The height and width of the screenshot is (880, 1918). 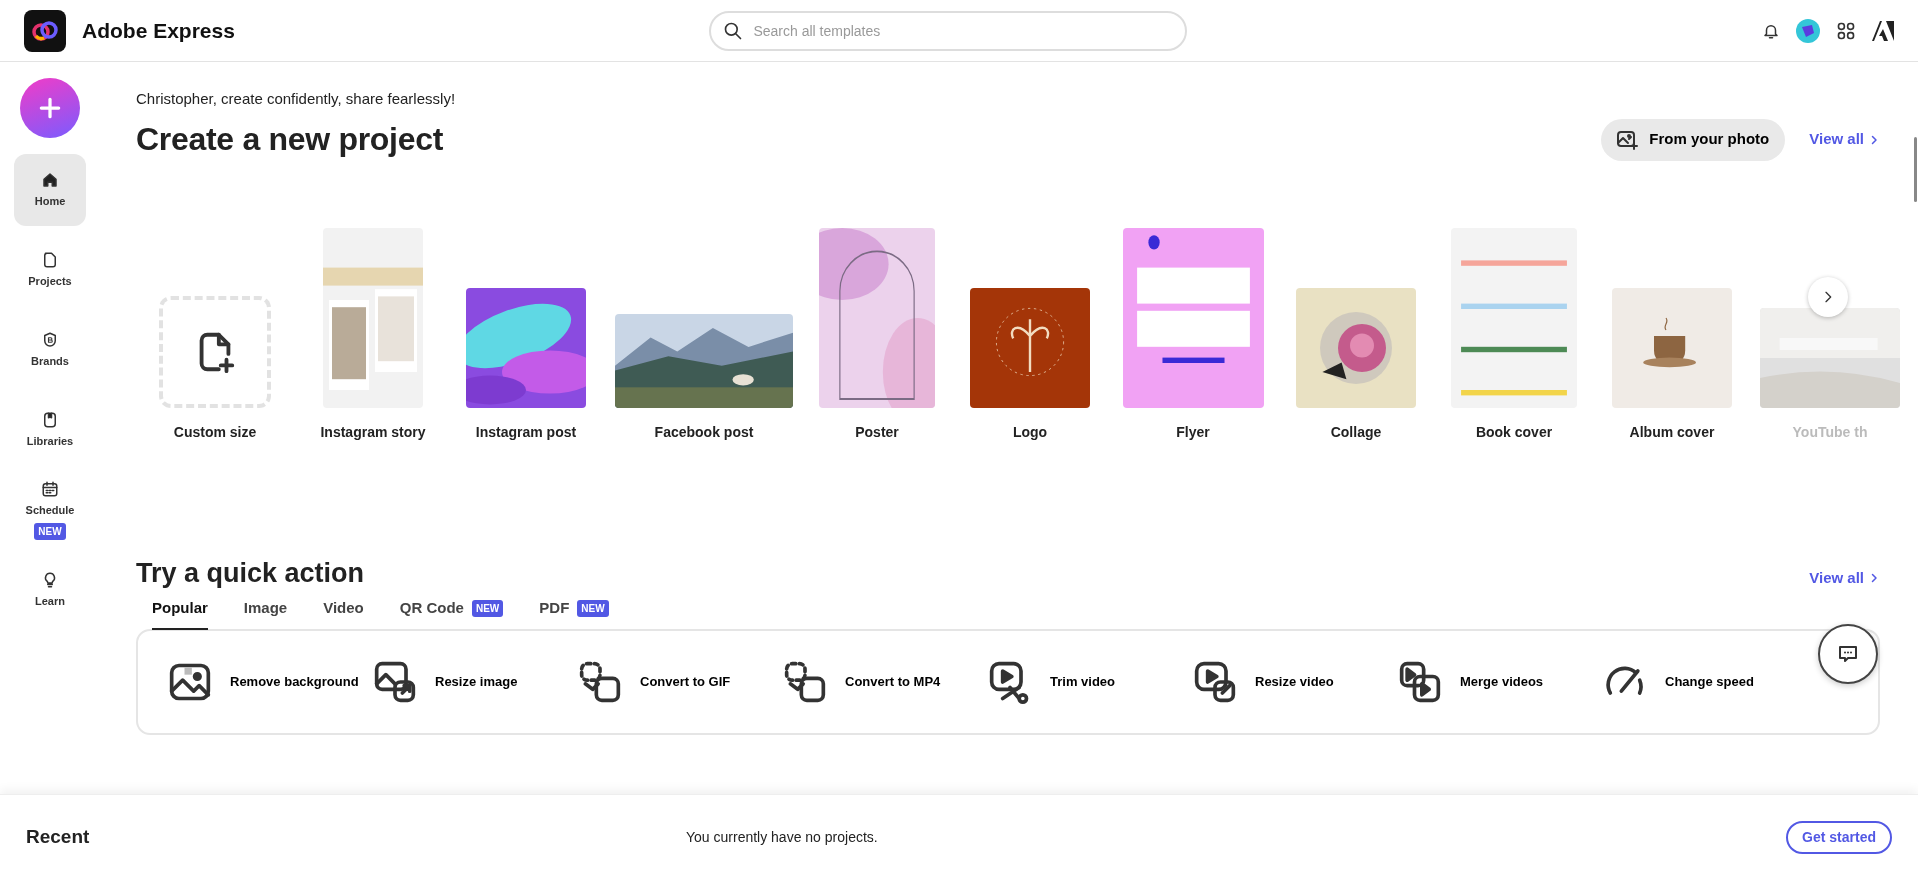 What do you see at coordinates (1672, 365) in the screenshot?
I see `template-card: Album cover` at bounding box center [1672, 365].